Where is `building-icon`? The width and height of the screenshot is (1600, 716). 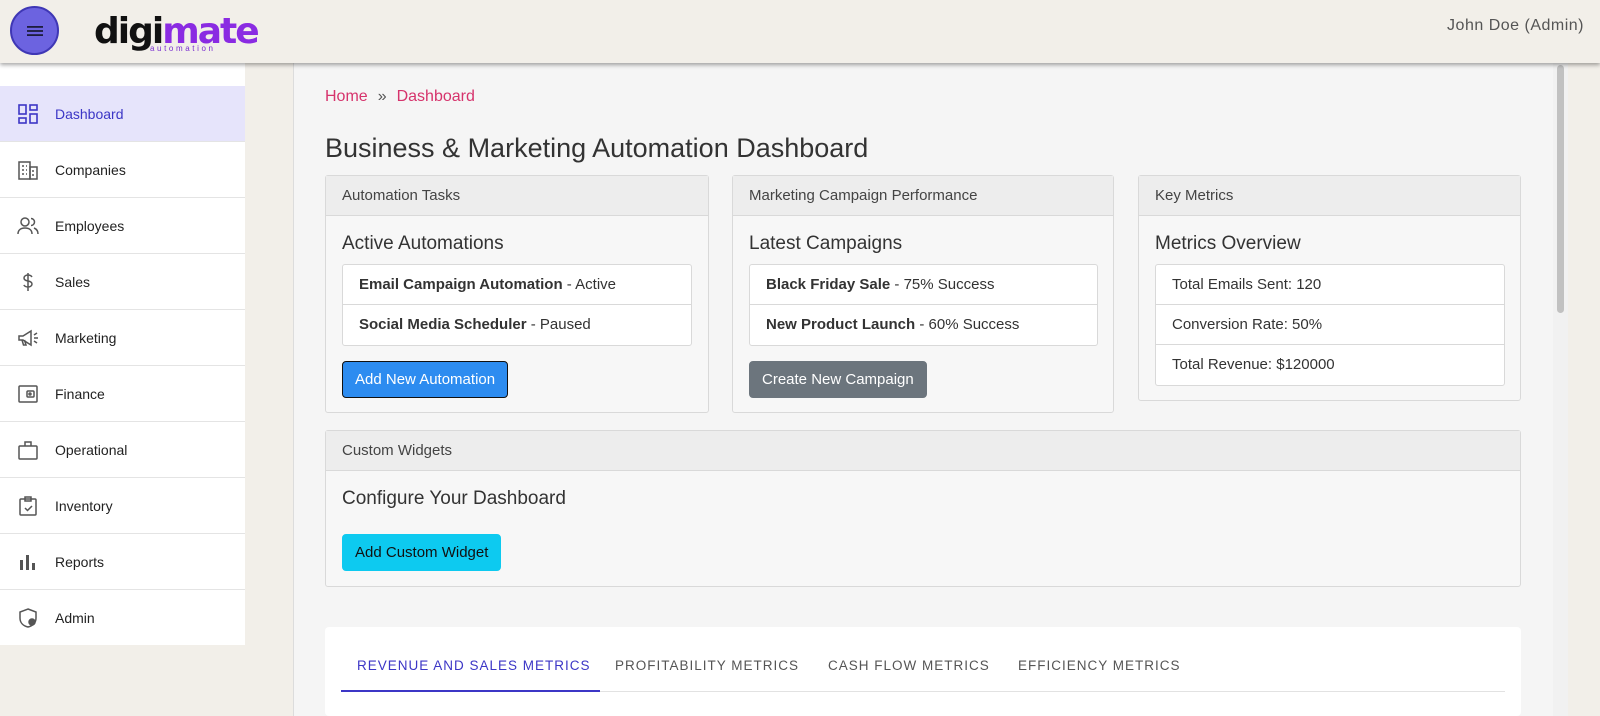
building-icon is located at coordinates (28, 170).